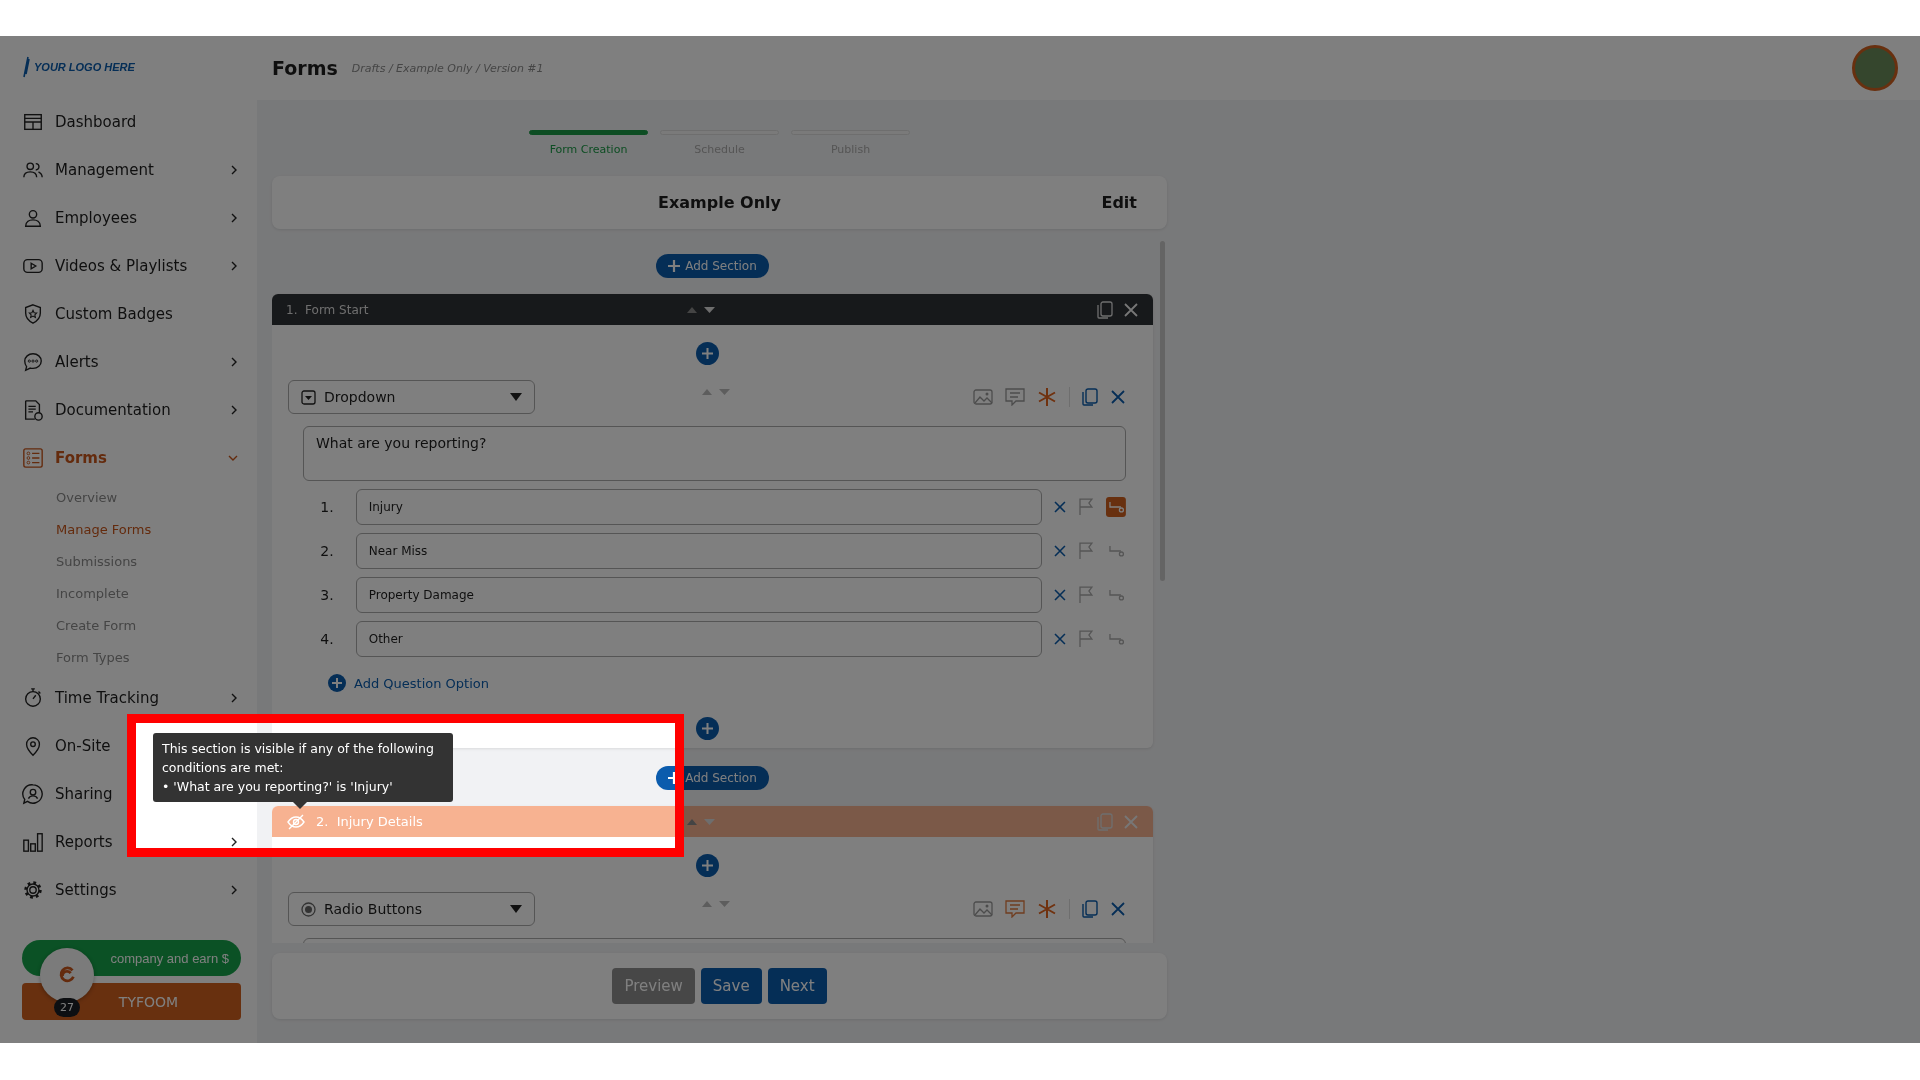 This screenshot has width=1920, height=1080. Describe the element at coordinates (327, 639) in the screenshot. I see `option-number: 4.` at that location.